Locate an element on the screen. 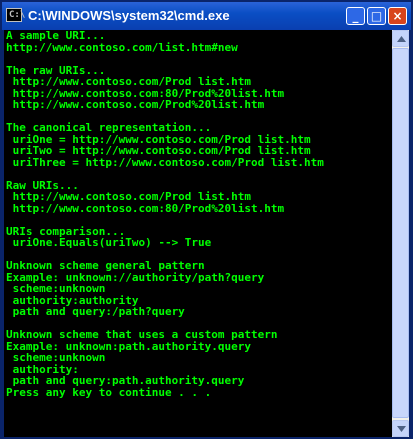 The width and height of the screenshot is (413, 439). console-line: path and query:/path?query is located at coordinates (95, 311).